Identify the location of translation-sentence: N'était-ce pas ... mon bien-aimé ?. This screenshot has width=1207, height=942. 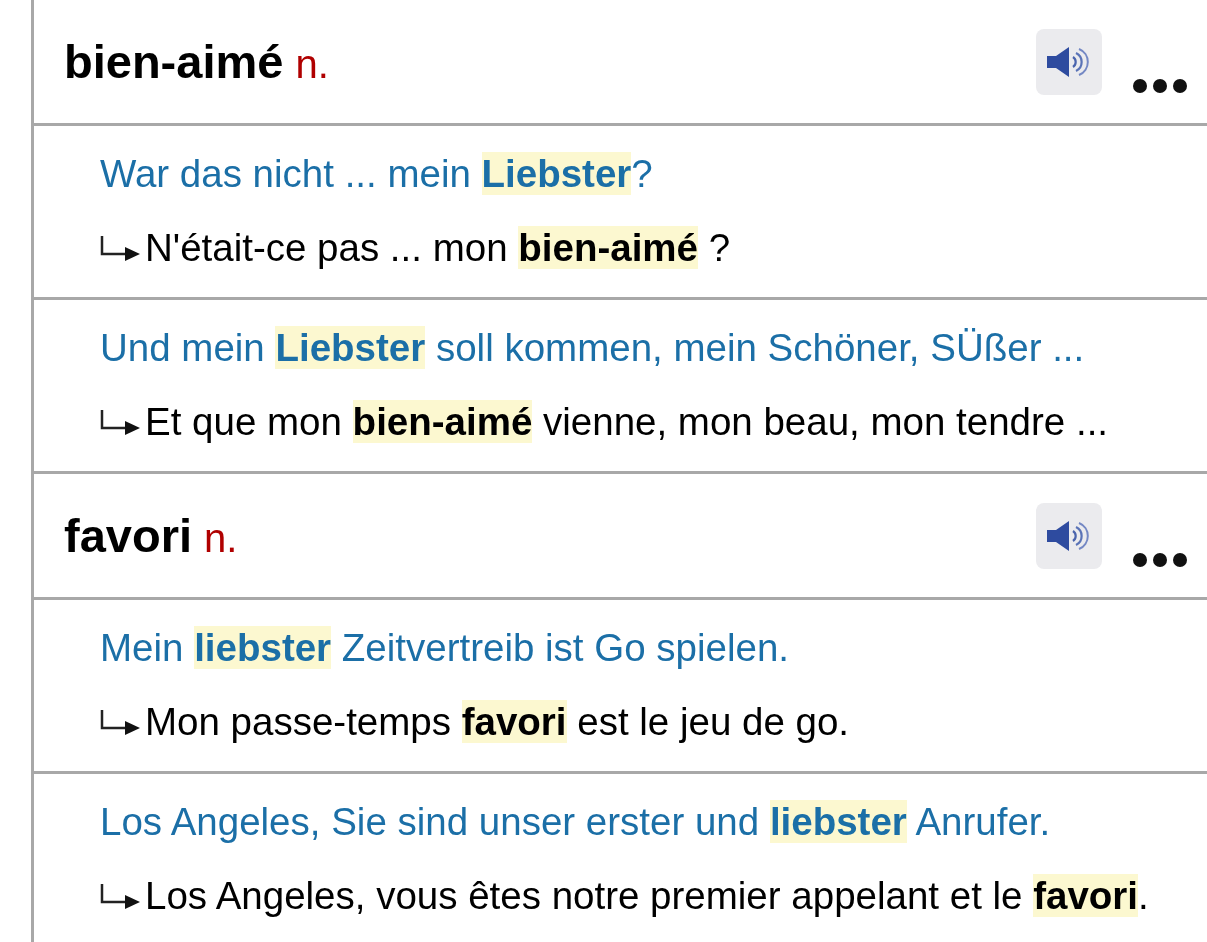
(438, 248).